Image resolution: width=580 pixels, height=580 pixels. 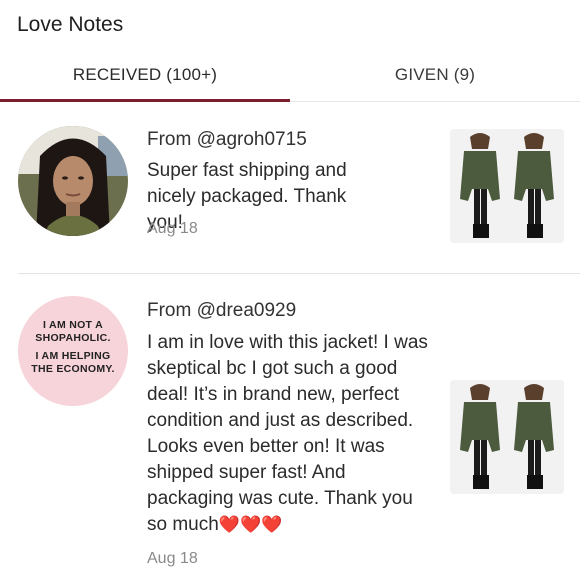 I want to click on avatar, so click(x=73, y=181).